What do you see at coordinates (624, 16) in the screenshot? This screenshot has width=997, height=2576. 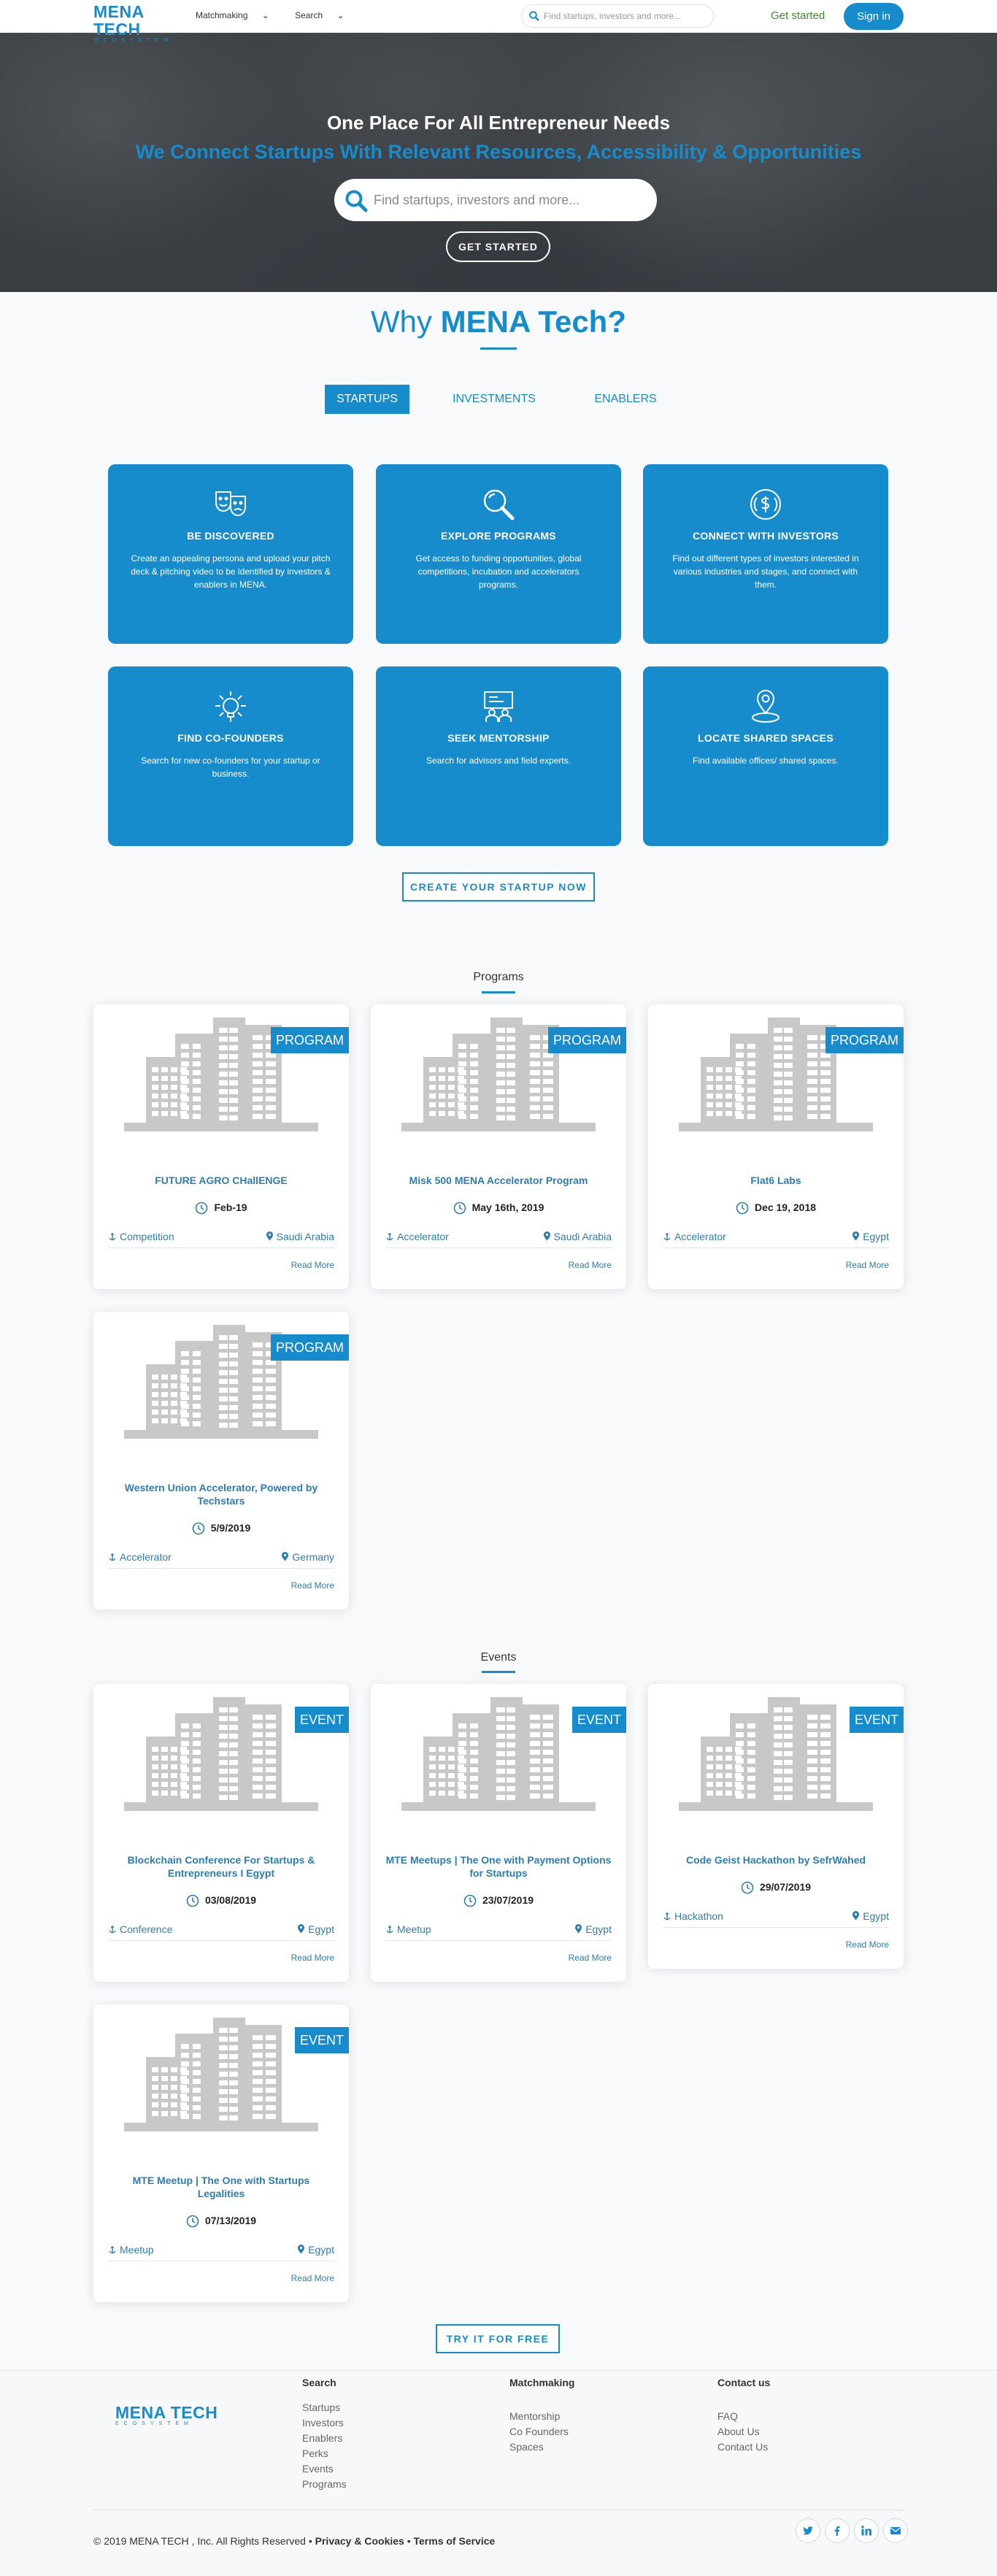 I see `nav-search-input` at bounding box center [624, 16].